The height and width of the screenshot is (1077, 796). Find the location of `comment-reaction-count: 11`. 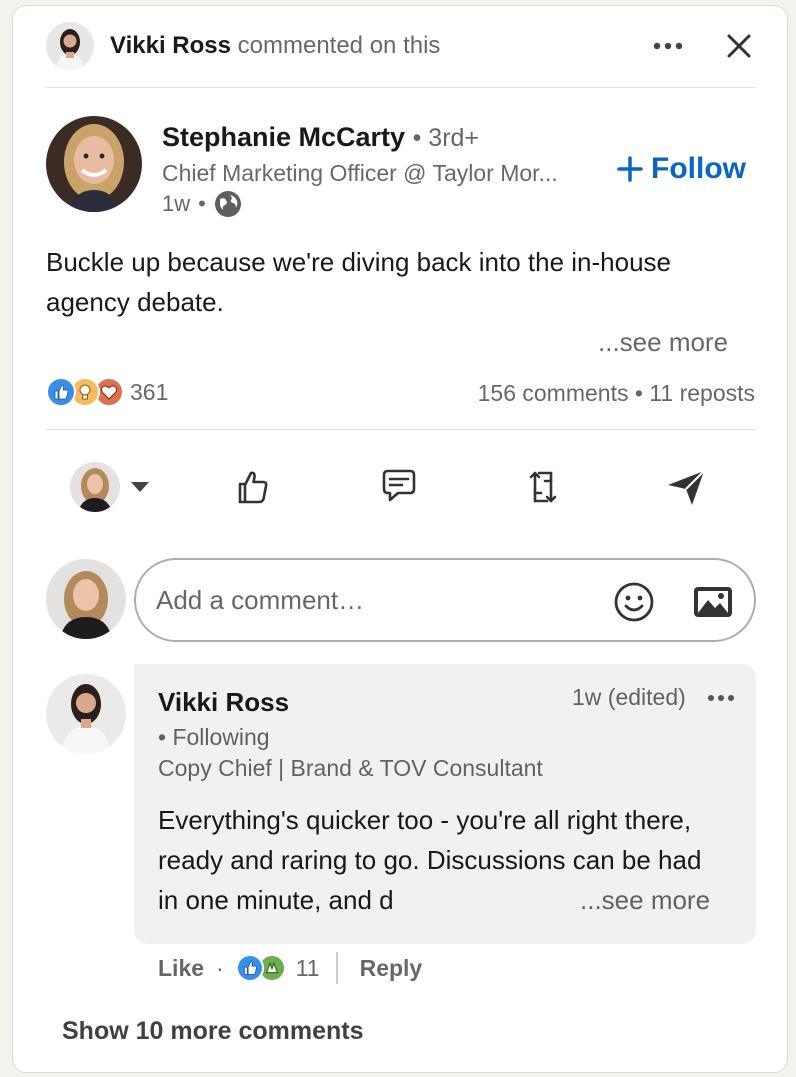

comment-reaction-count: 11 is located at coordinates (307, 967).